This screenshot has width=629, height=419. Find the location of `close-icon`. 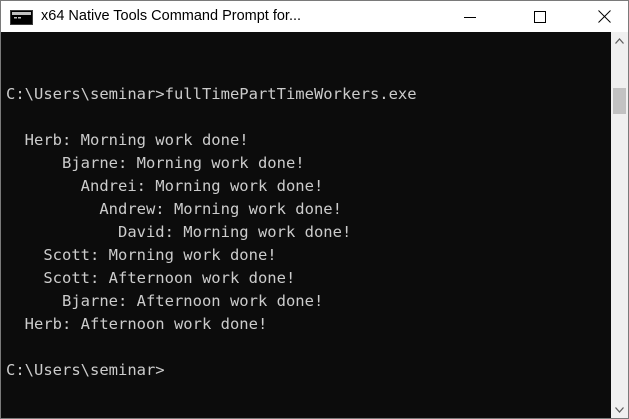

close-icon is located at coordinates (604, 16).